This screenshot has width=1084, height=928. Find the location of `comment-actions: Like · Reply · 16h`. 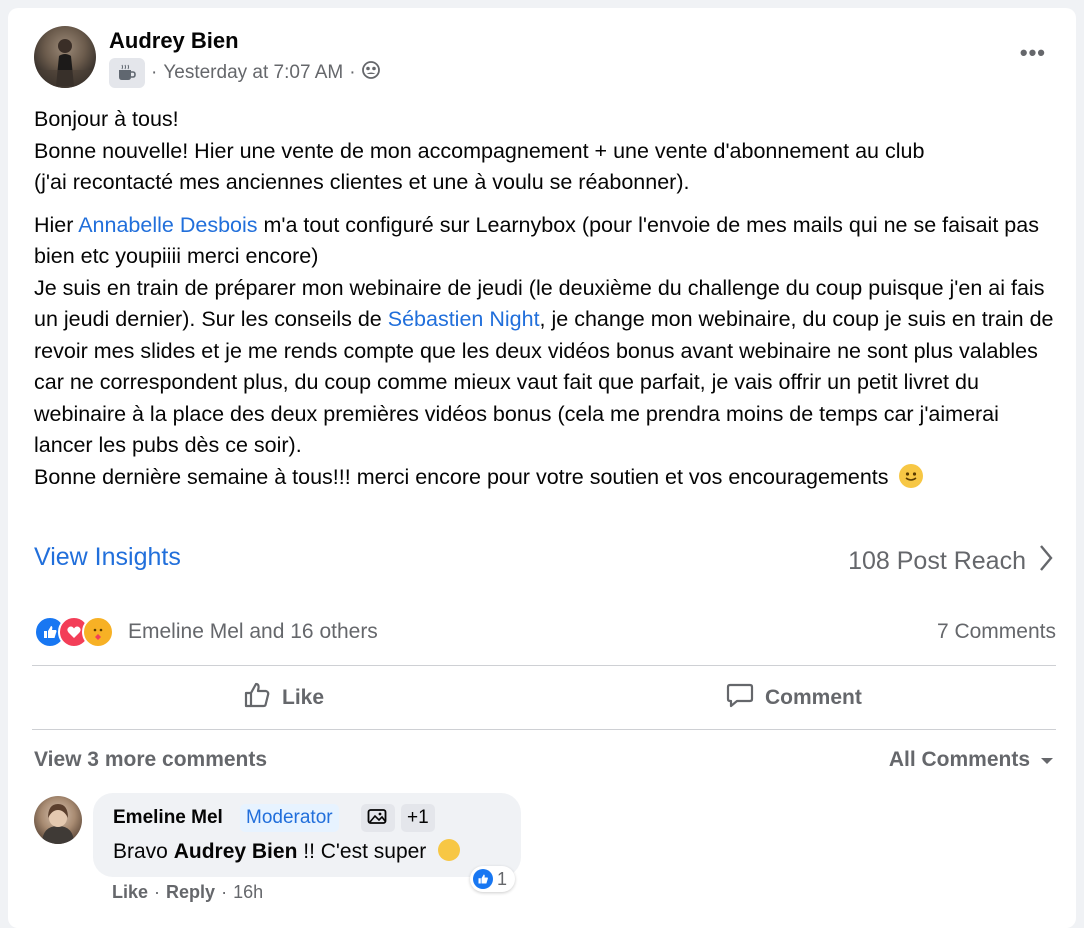

comment-actions: Like · Reply · 16h is located at coordinates (187, 892).